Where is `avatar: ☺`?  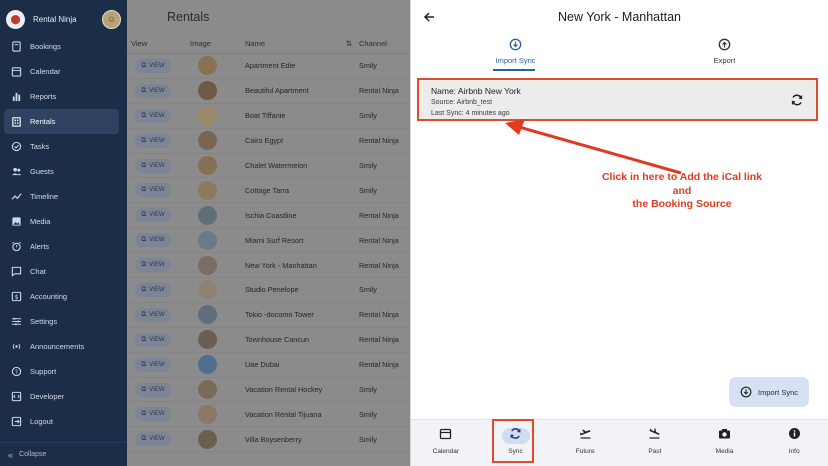 avatar: ☺ is located at coordinates (111, 19).